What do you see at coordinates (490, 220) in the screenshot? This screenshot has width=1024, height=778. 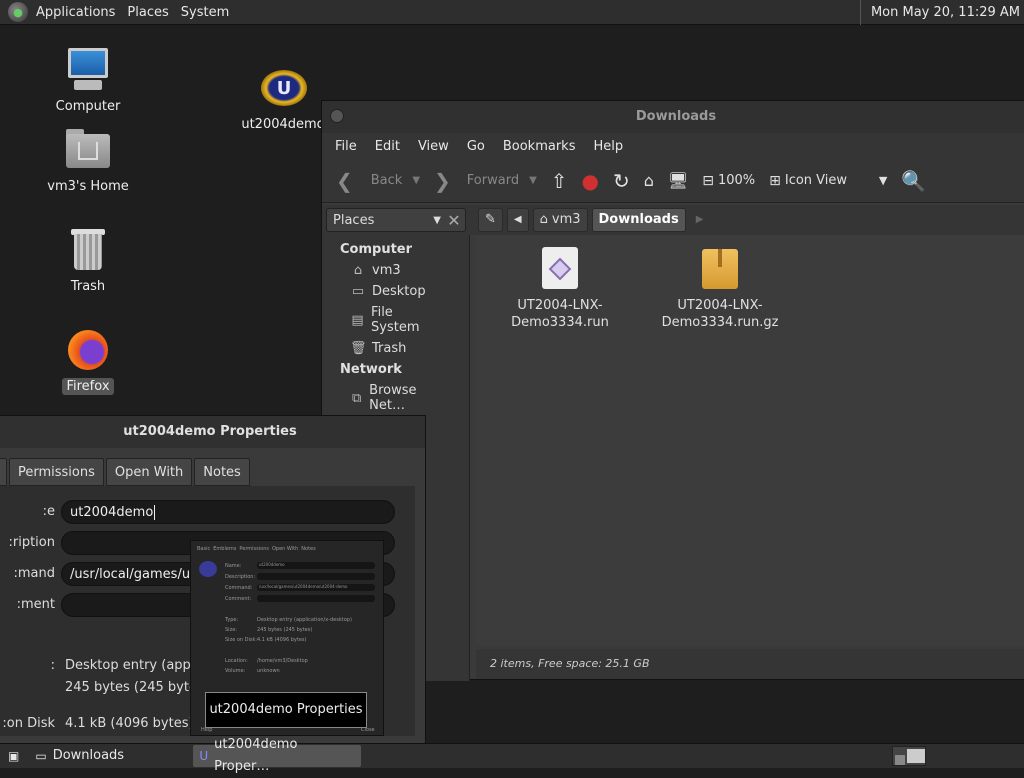 I see `edit-location-button: ✎` at bounding box center [490, 220].